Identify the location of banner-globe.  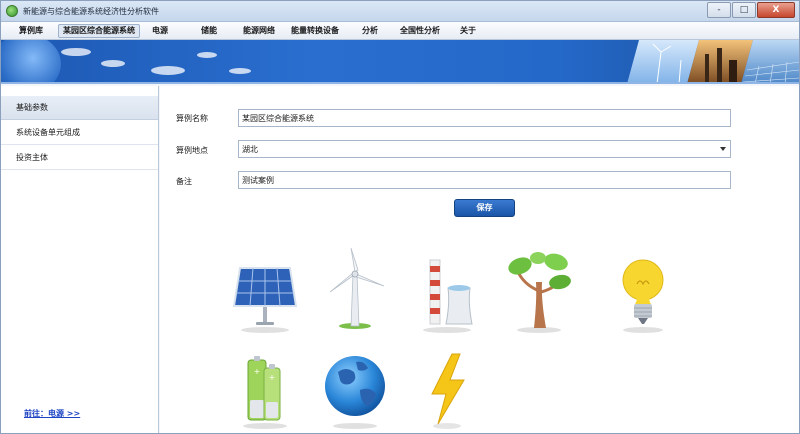
(31, 61).